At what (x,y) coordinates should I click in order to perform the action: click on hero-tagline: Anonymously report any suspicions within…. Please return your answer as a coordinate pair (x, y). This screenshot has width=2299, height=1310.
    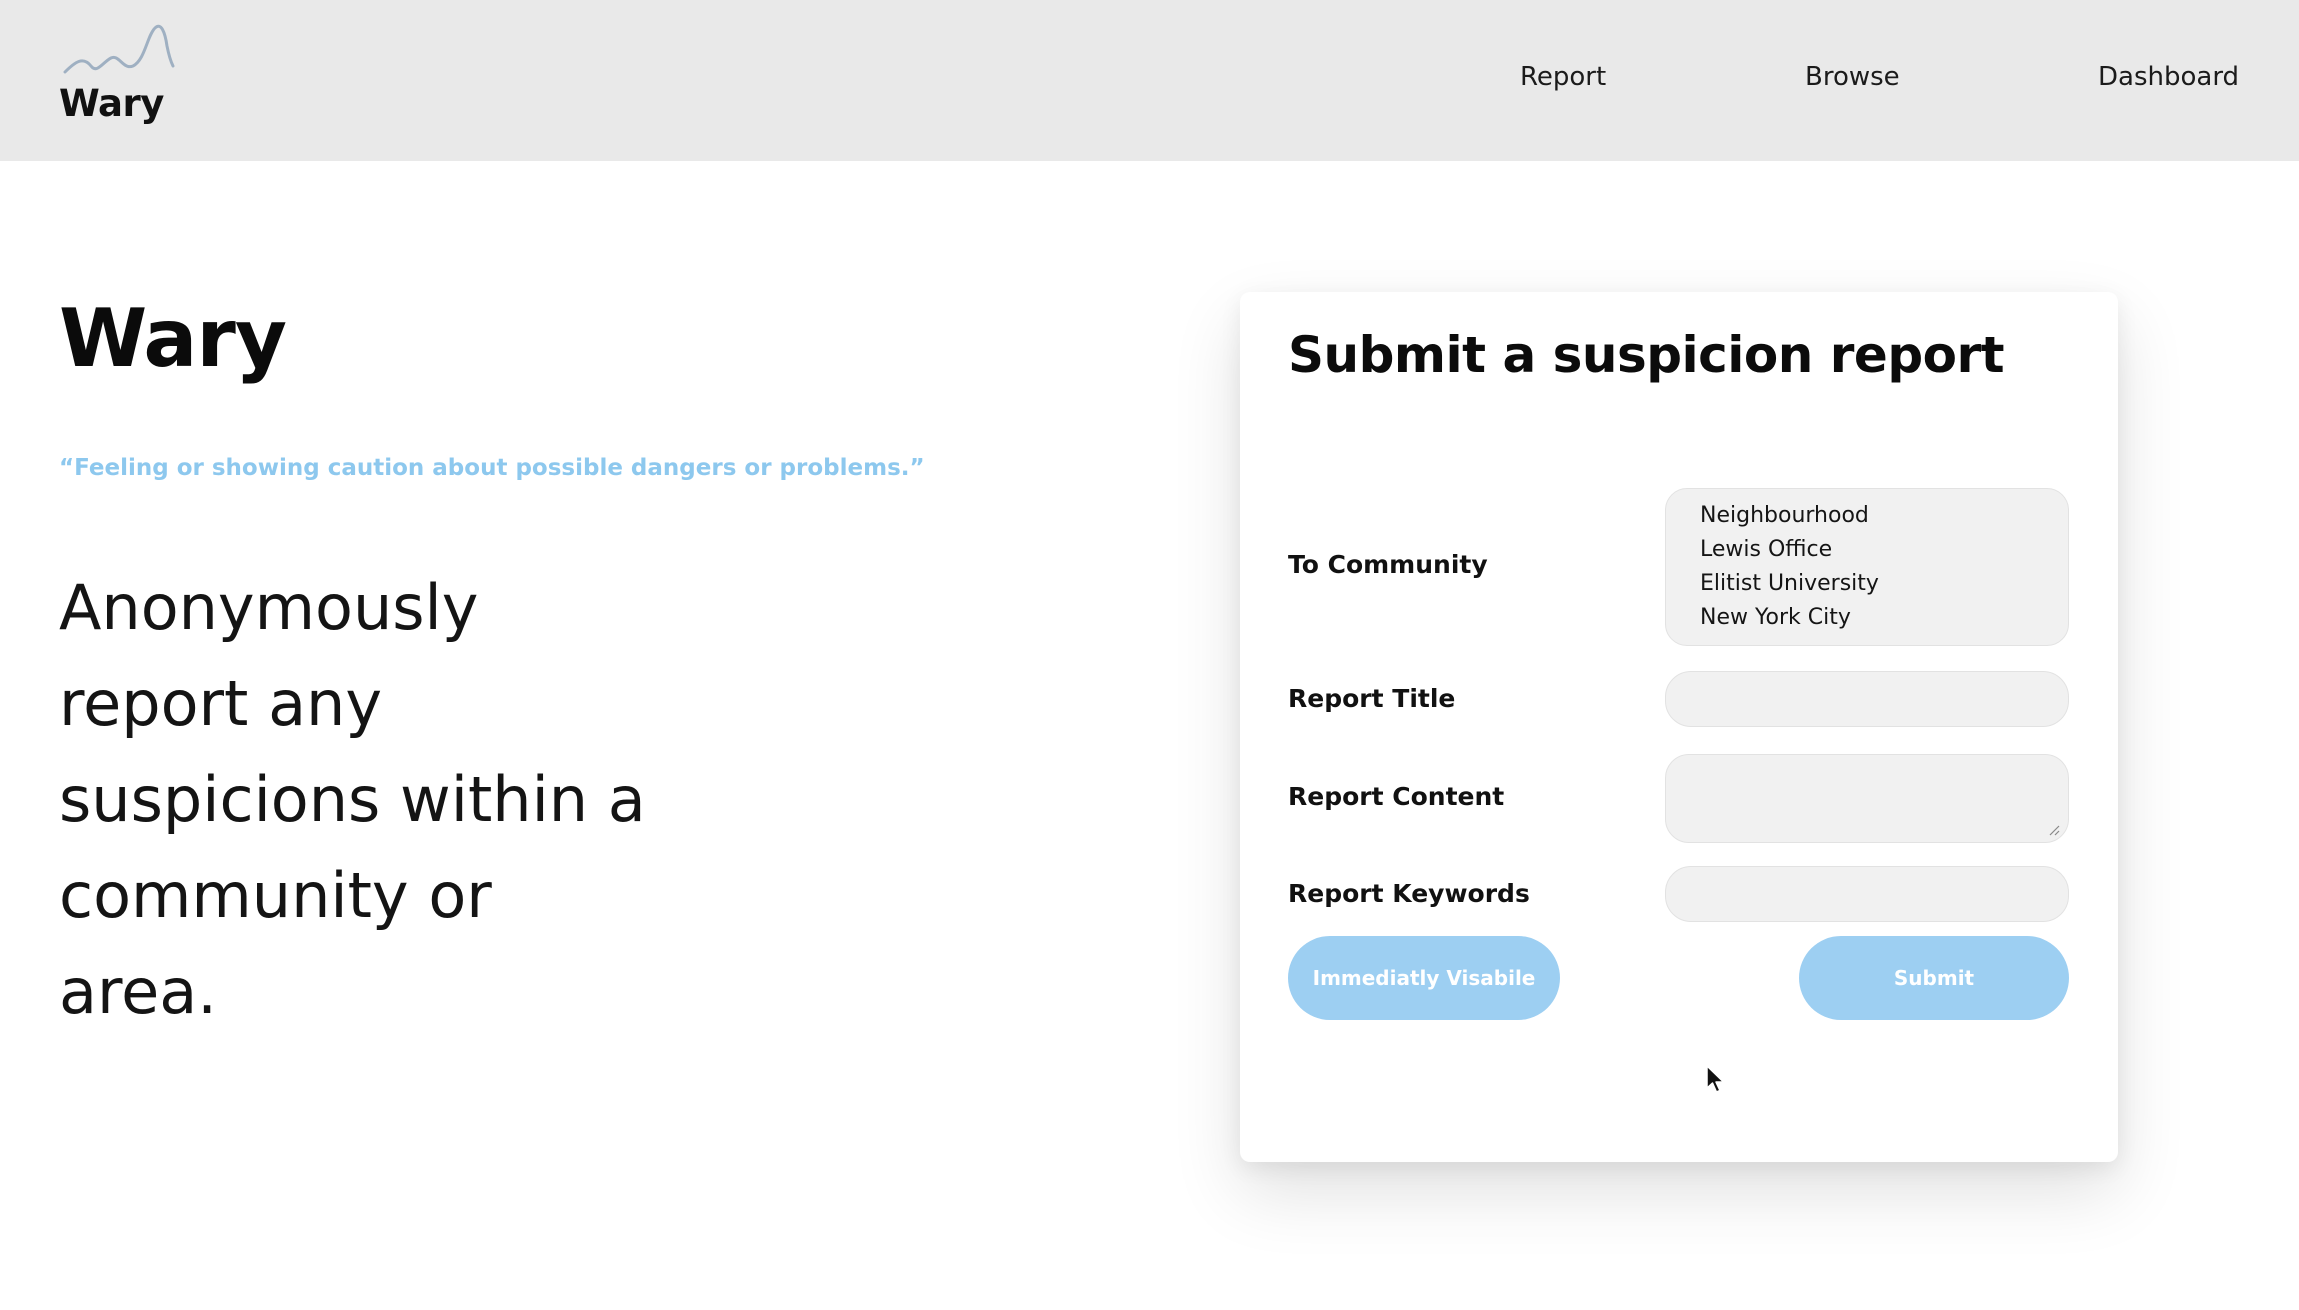
    Looking at the image, I should click on (352, 799).